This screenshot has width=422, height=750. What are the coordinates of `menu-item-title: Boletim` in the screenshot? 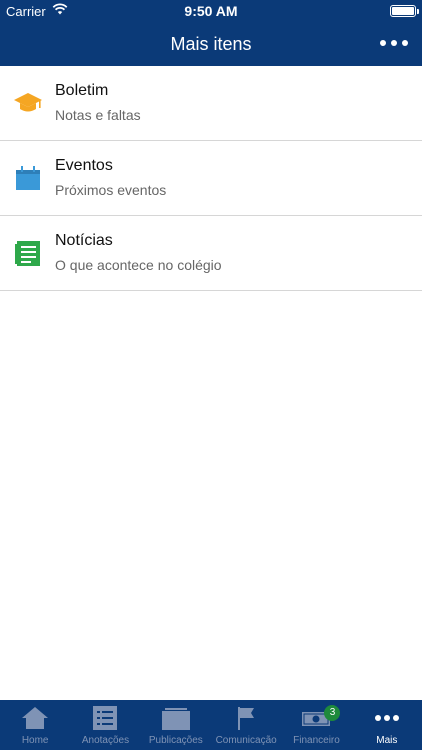 It's located at (82, 90).